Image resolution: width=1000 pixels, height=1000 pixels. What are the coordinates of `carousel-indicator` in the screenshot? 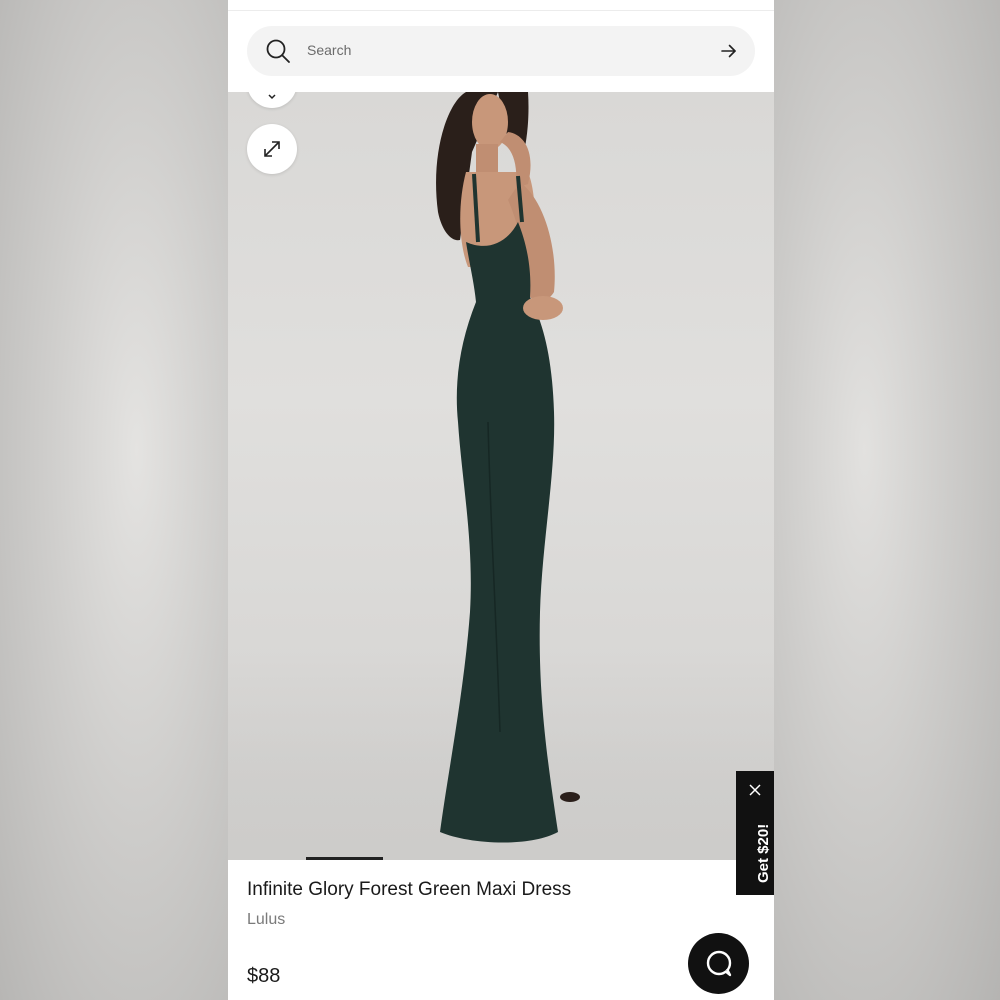 It's located at (344, 858).